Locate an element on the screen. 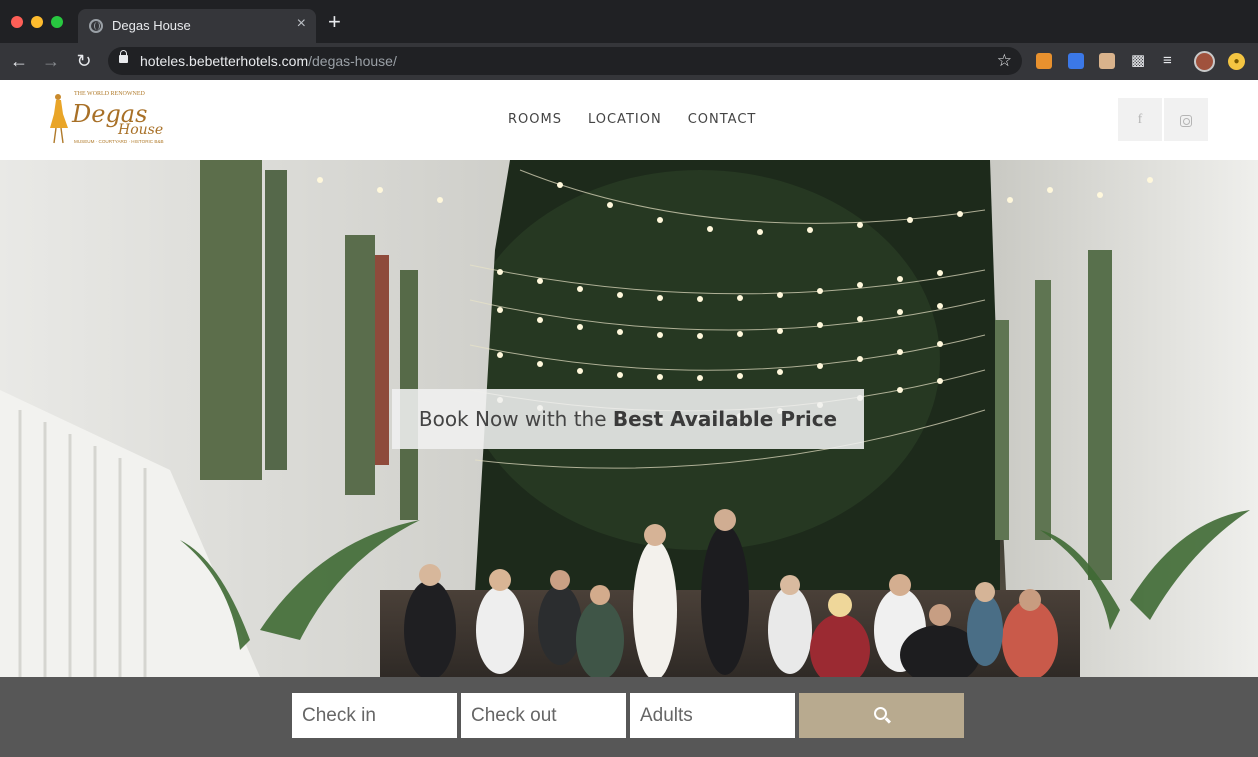 The height and width of the screenshot is (757, 1258). main-nav: ROOMS LOCATION CONTACT is located at coordinates (632, 119).